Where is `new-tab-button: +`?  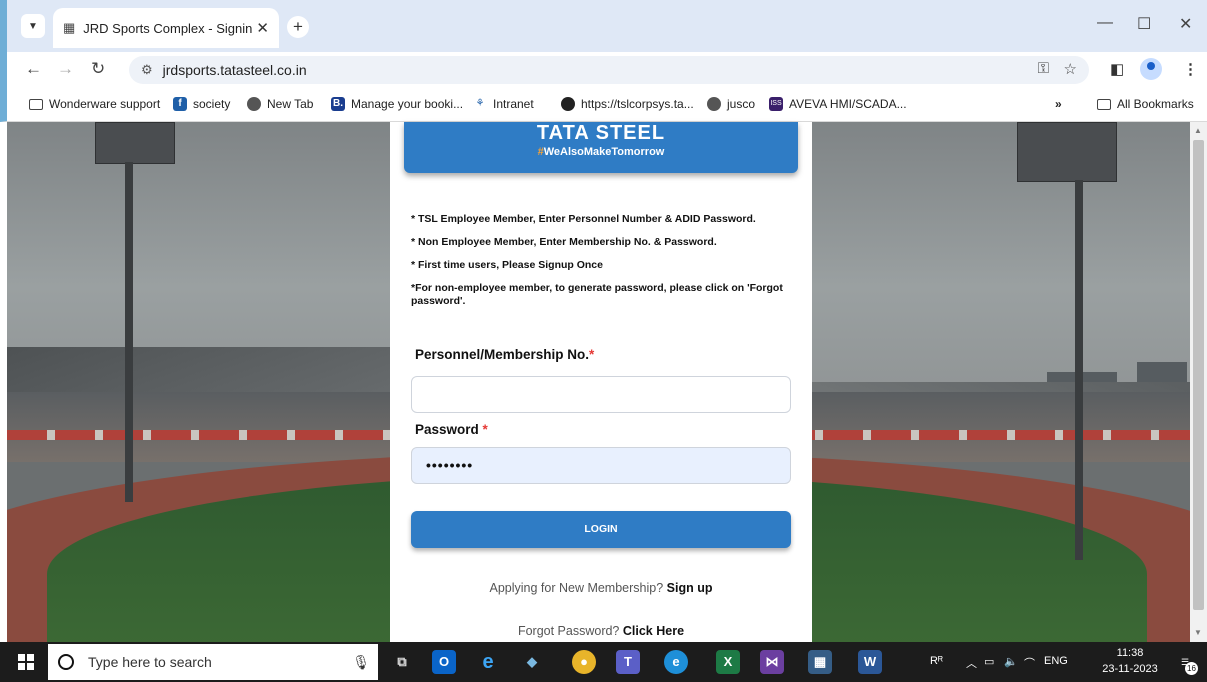 new-tab-button: + is located at coordinates (298, 27).